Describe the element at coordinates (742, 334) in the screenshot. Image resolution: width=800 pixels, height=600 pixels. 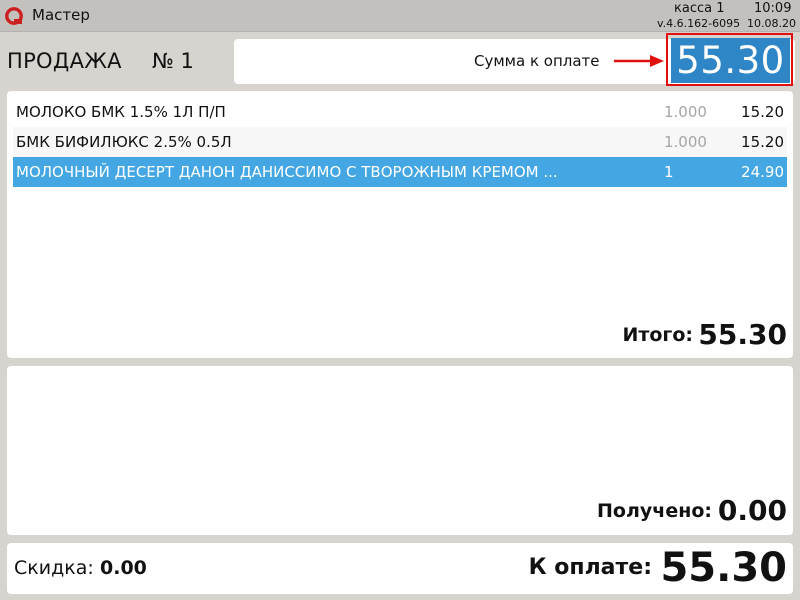
I see `total-value: 55.30` at that location.